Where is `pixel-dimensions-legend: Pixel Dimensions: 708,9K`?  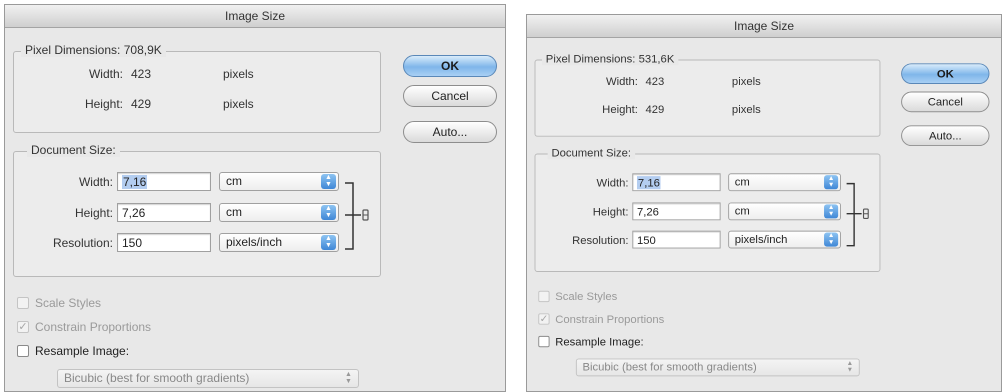 pixel-dimensions-legend: Pixel Dimensions: 708,9K is located at coordinates (93, 50).